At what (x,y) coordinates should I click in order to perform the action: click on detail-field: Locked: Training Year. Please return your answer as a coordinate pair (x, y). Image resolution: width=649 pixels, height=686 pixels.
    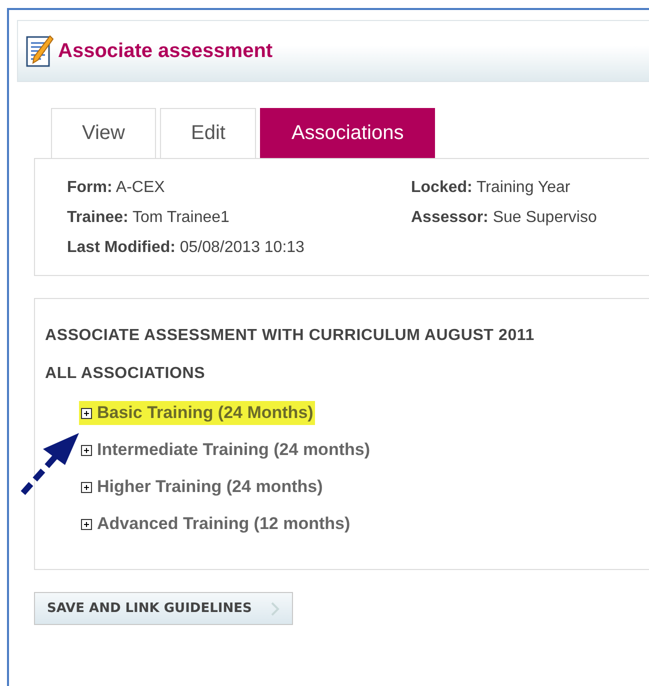
    Looking at the image, I should click on (530, 188).